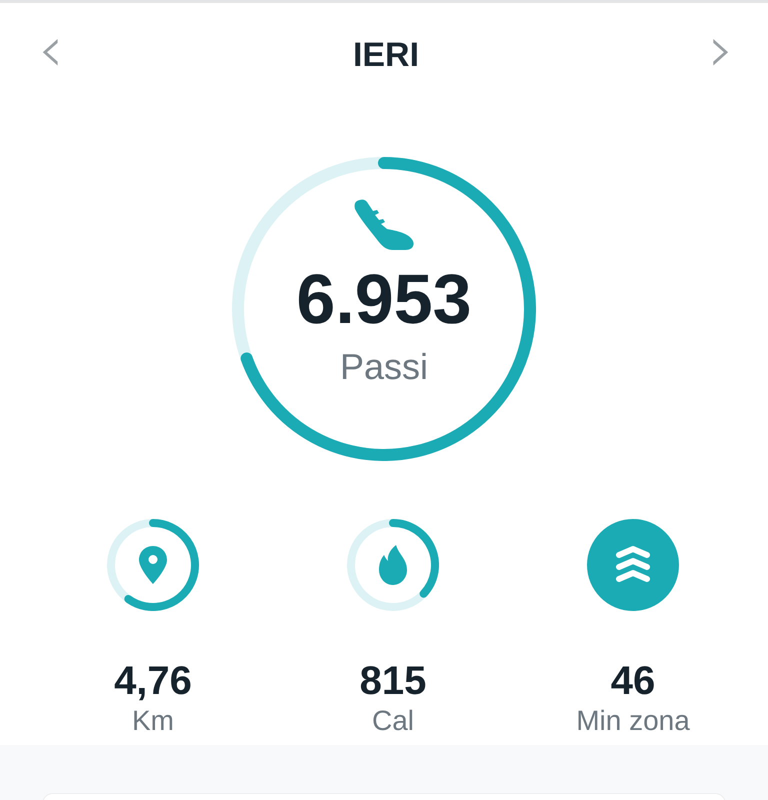  Describe the element at coordinates (384, 299) in the screenshot. I see `steps-value: 6.953` at that location.